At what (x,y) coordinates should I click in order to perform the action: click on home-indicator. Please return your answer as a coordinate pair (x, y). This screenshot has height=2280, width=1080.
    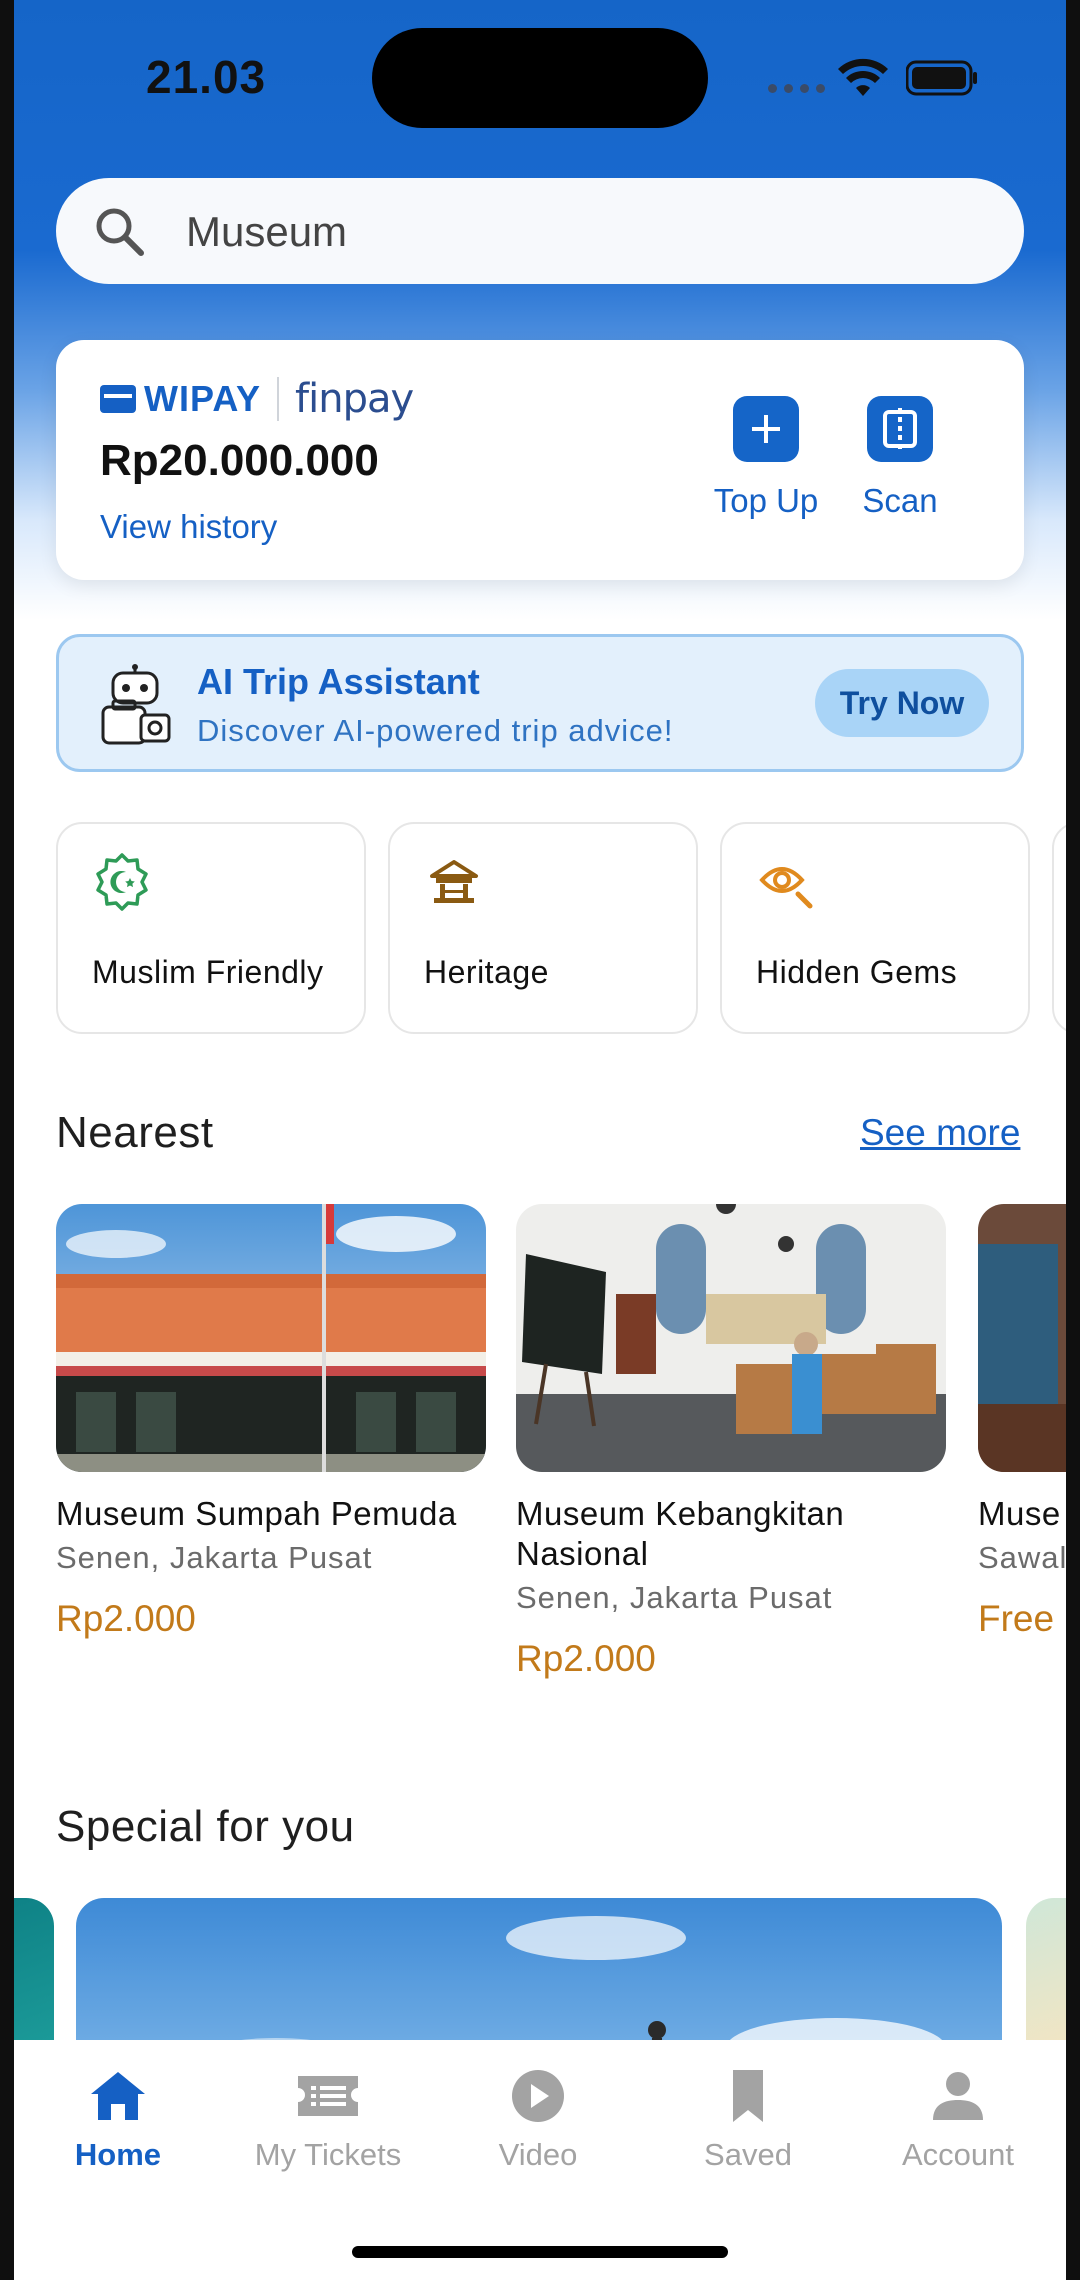
    Looking at the image, I should click on (540, 2252).